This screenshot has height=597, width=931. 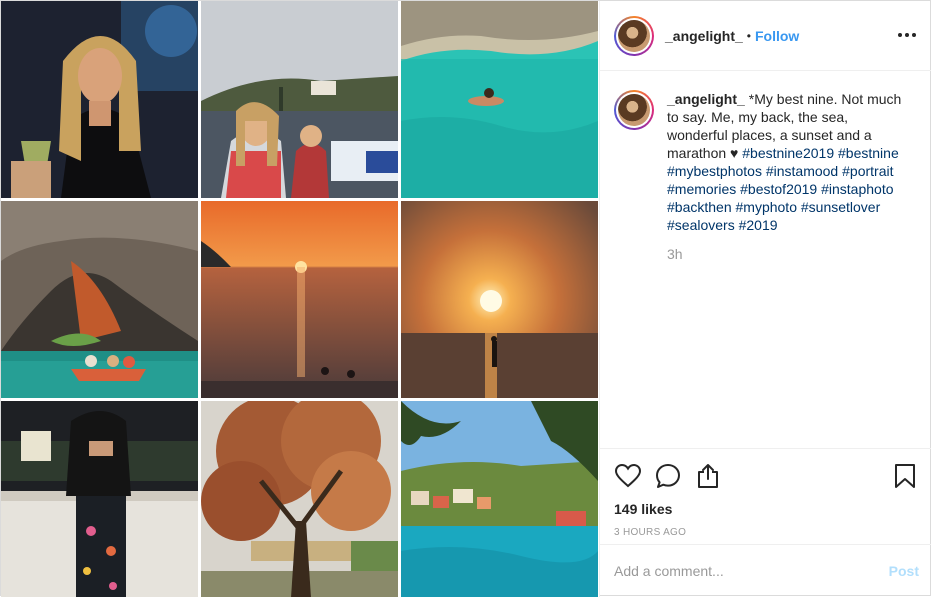 I want to click on hashtag-link: #backthen, so click(x=699, y=207).